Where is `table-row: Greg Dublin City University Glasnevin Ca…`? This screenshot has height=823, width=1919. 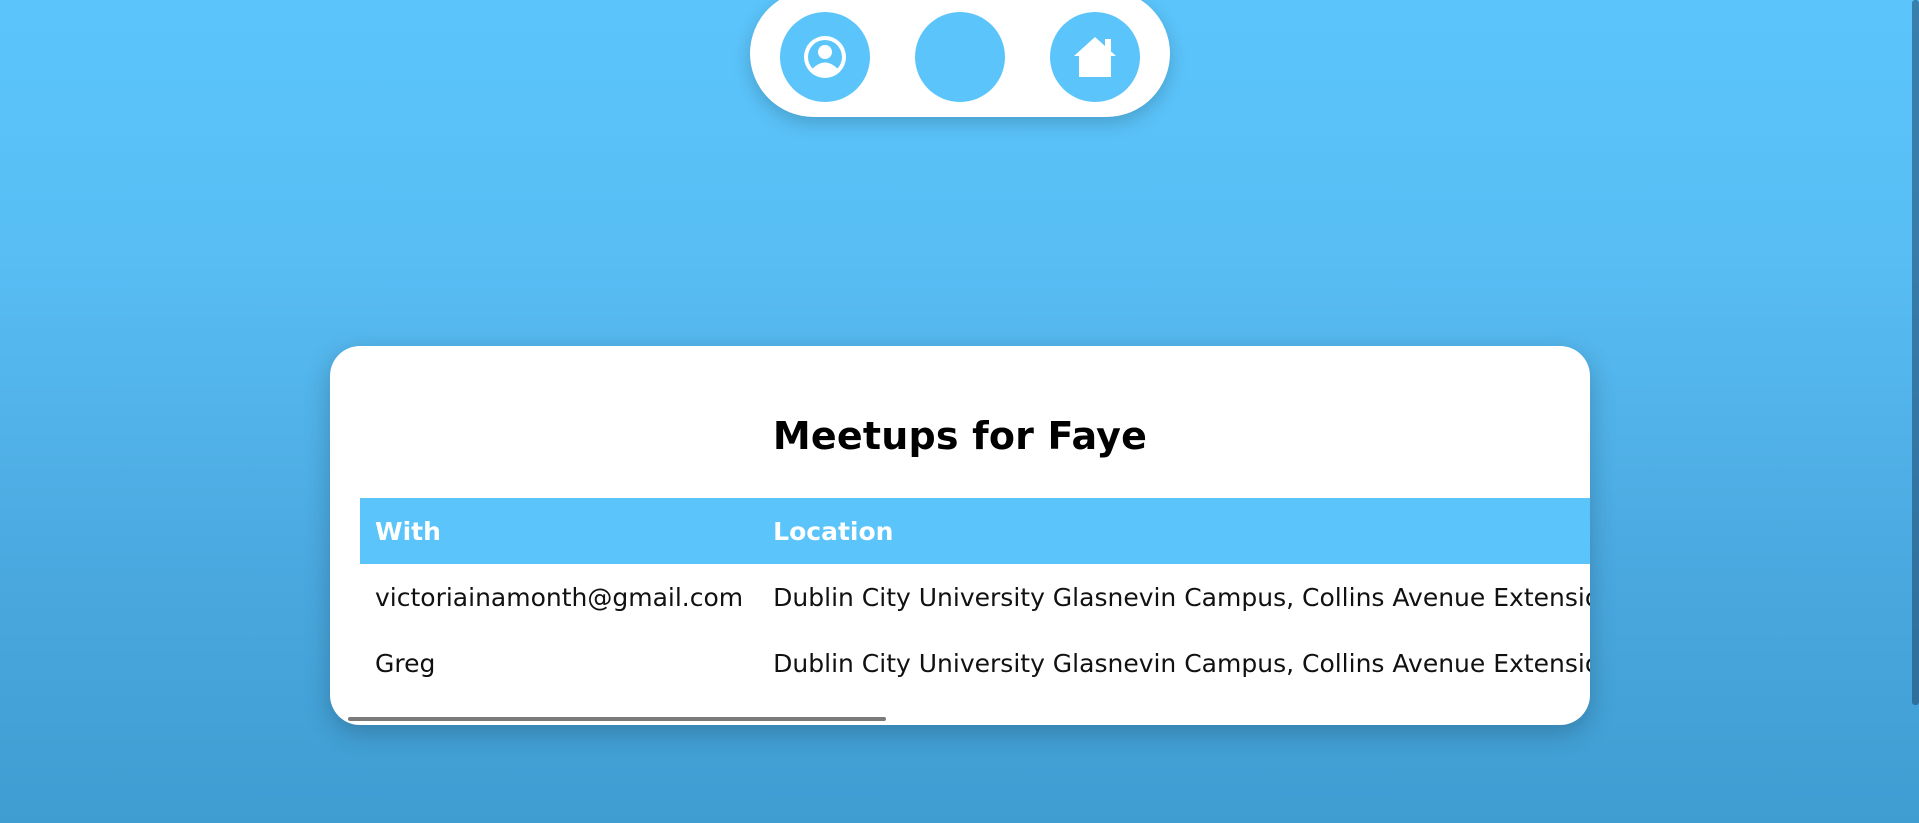 table-row: Greg Dublin City University Glasnevin Ca… is located at coordinates (975, 663).